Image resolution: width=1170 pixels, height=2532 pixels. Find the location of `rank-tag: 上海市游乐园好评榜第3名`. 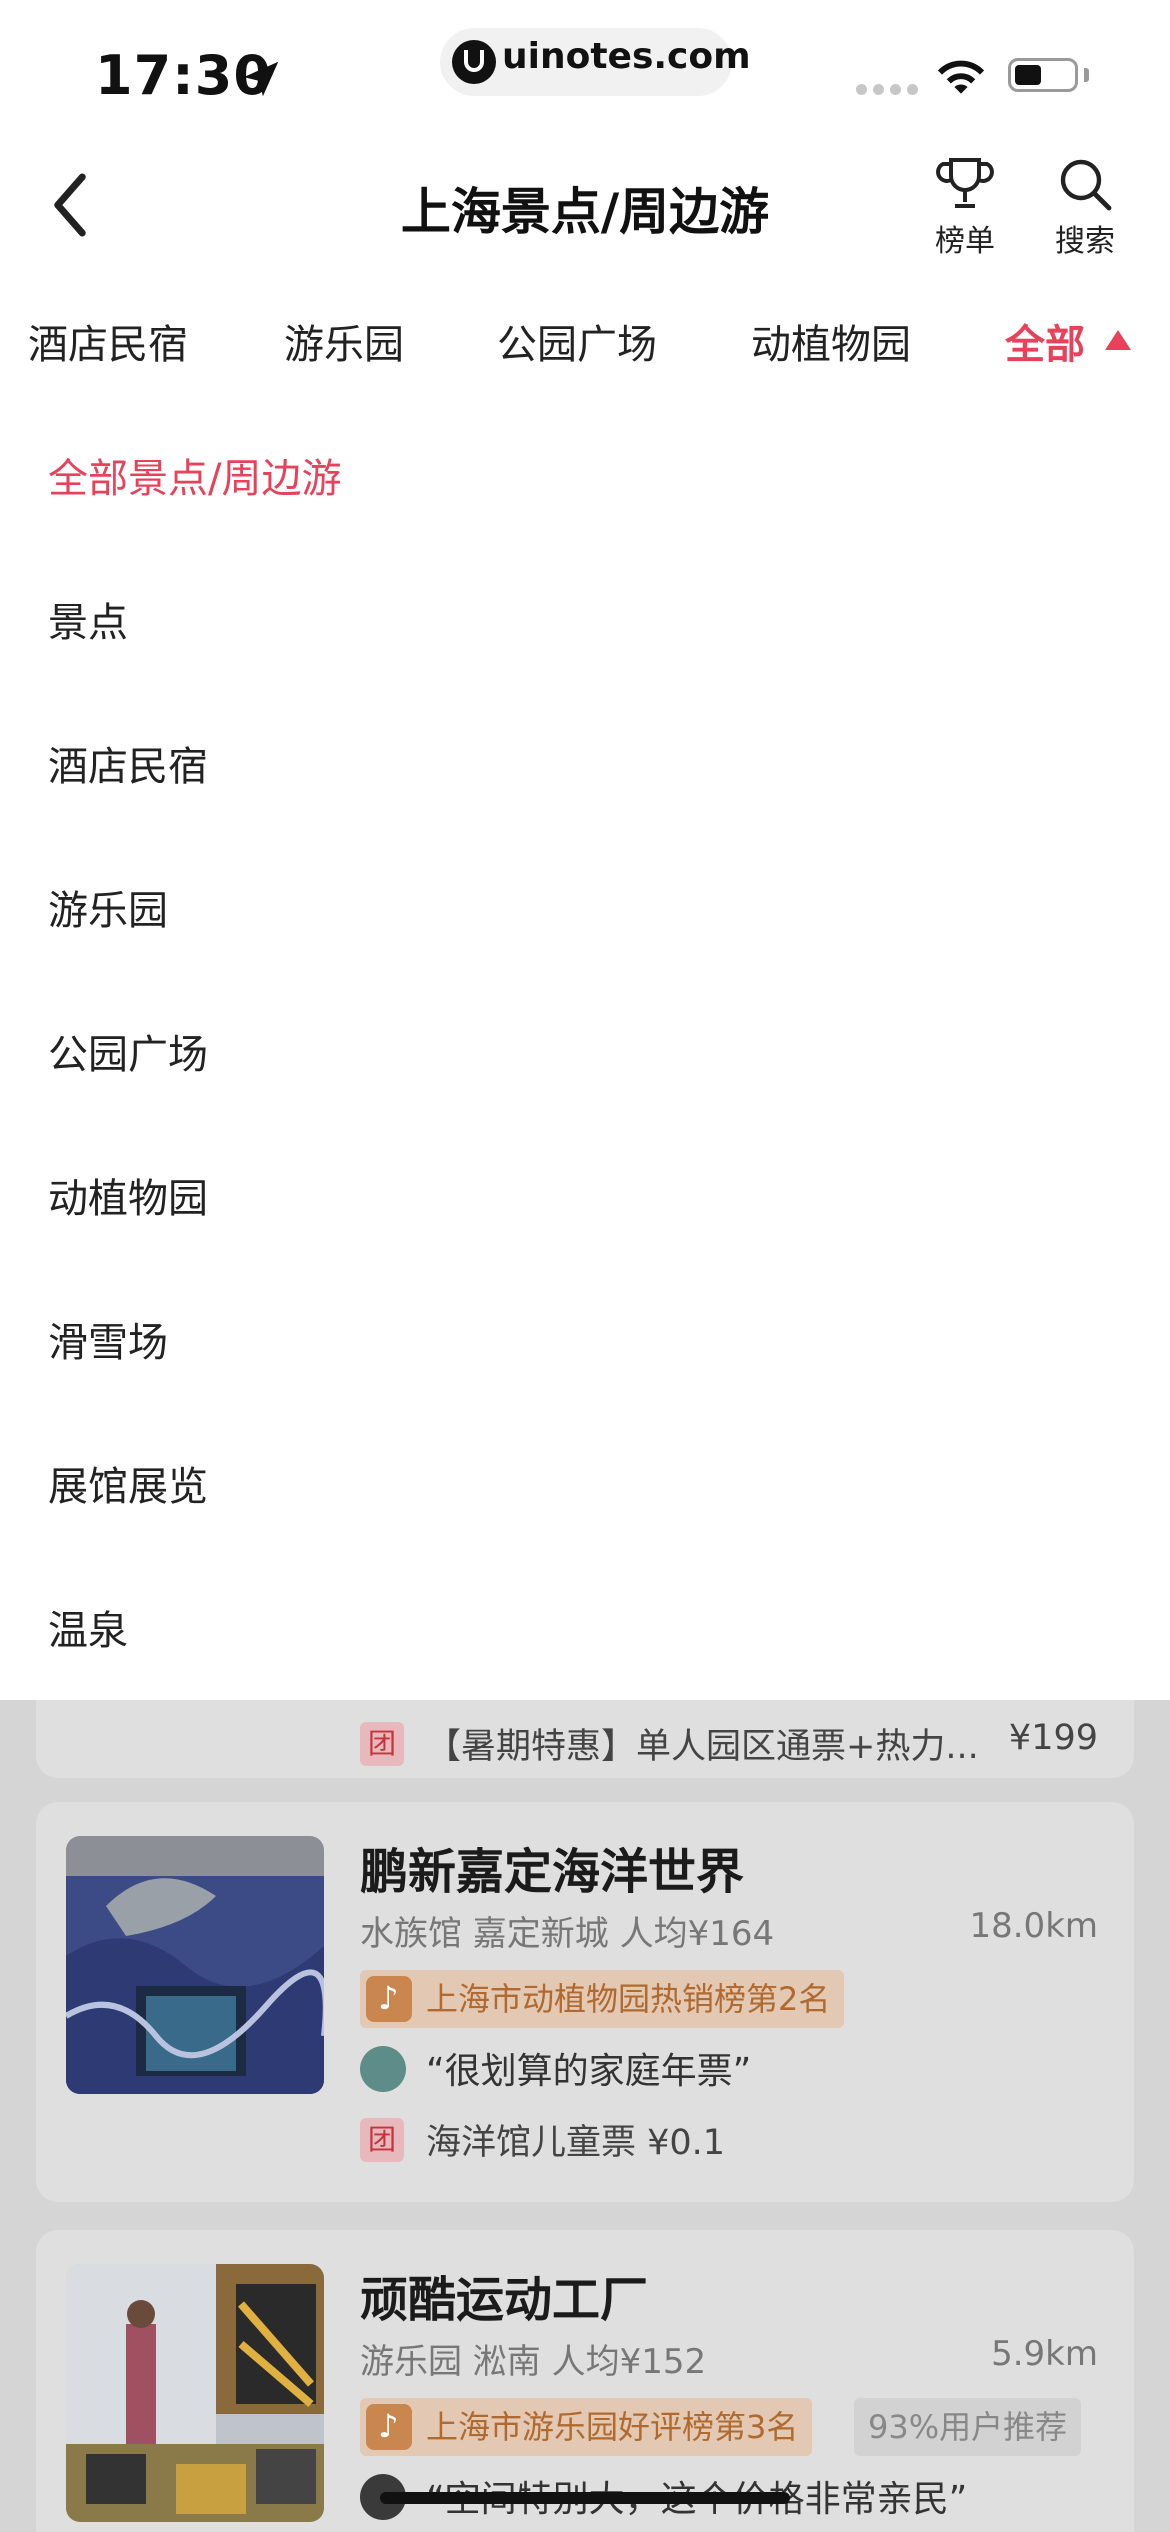

rank-tag: 上海市游乐园好评榜第3名 is located at coordinates (586, 2427).